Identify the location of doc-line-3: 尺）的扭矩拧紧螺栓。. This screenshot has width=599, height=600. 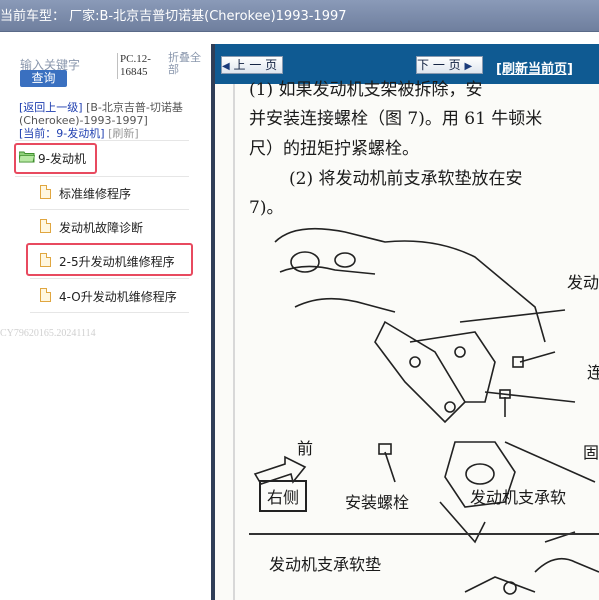
(334, 149).